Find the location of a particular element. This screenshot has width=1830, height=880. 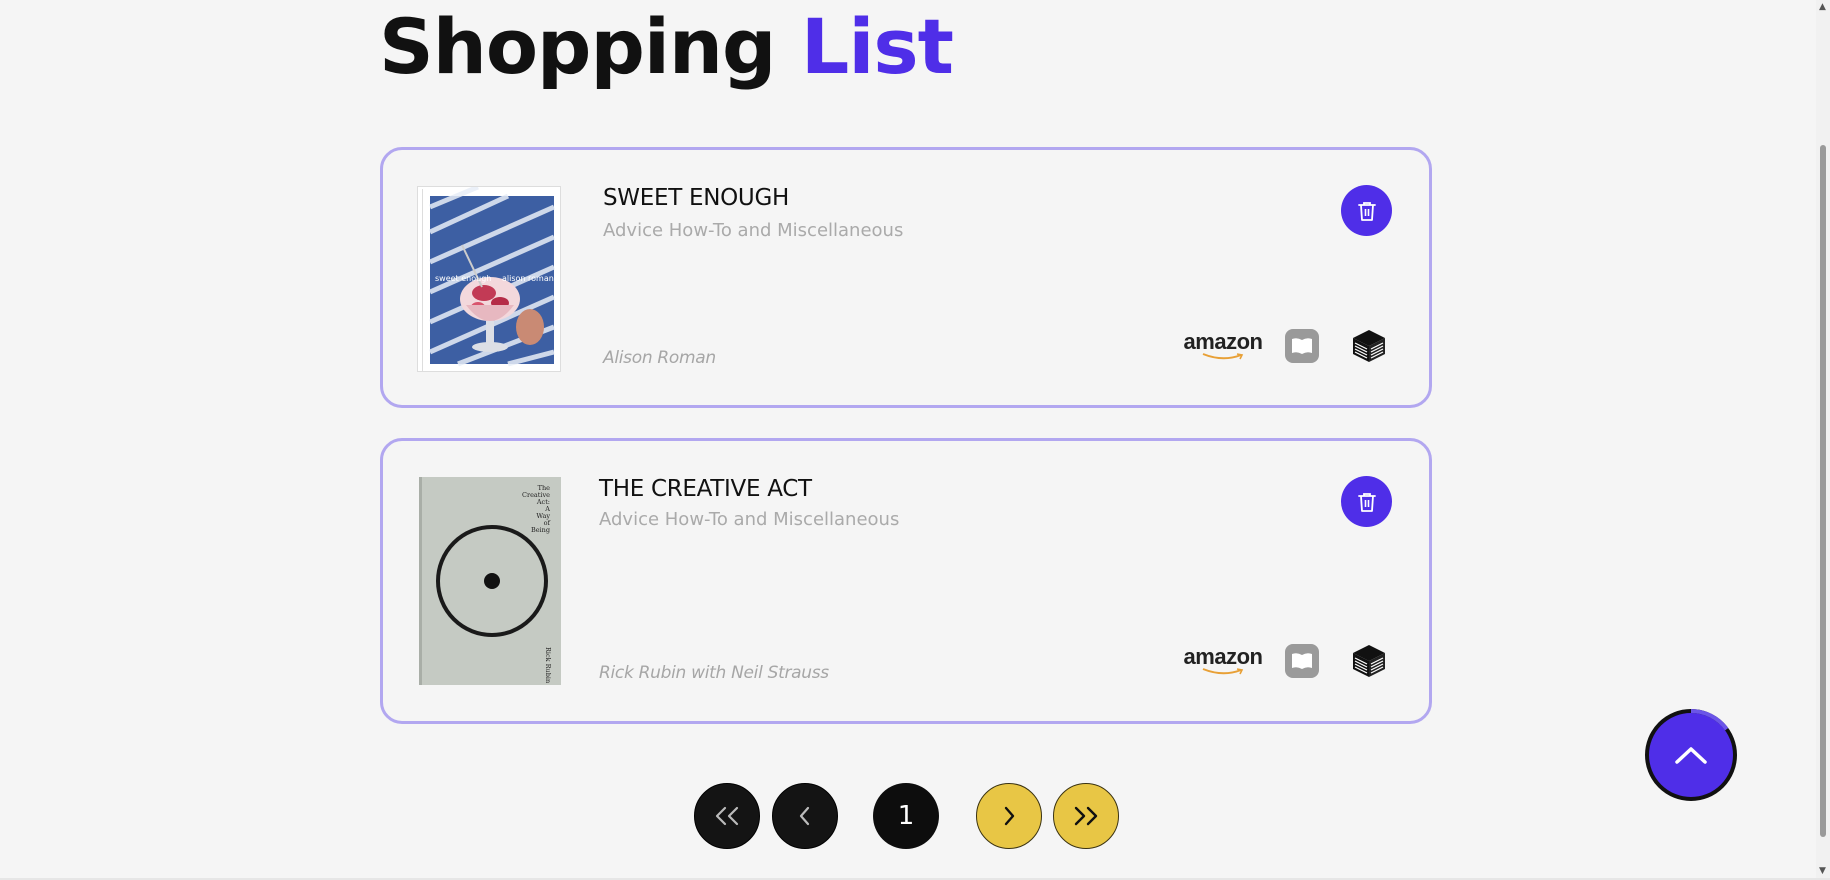

book-author: Alison Roman is located at coordinates (659, 358).